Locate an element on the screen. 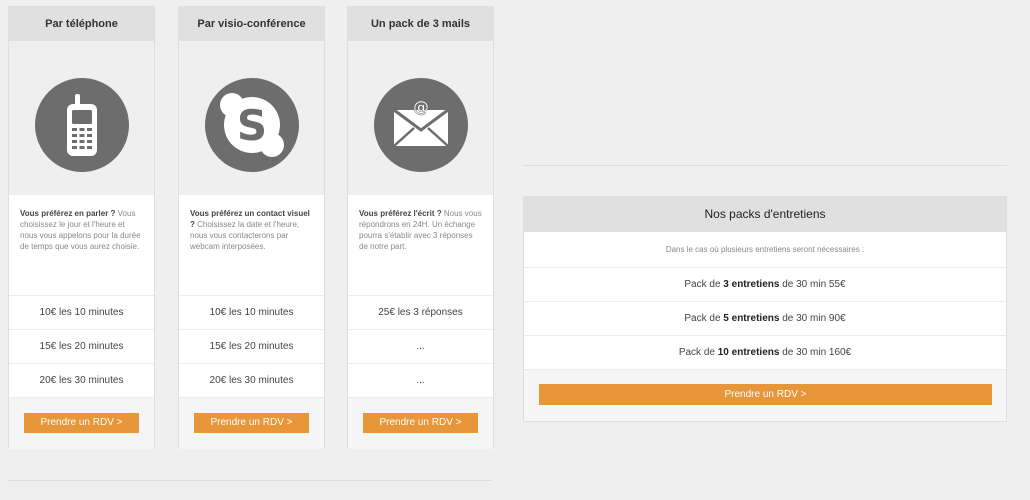 This screenshot has width=1030, height=500. pack-row: Pack de 10 entretiens de 30 min 160€ is located at coordinates (765, 352).